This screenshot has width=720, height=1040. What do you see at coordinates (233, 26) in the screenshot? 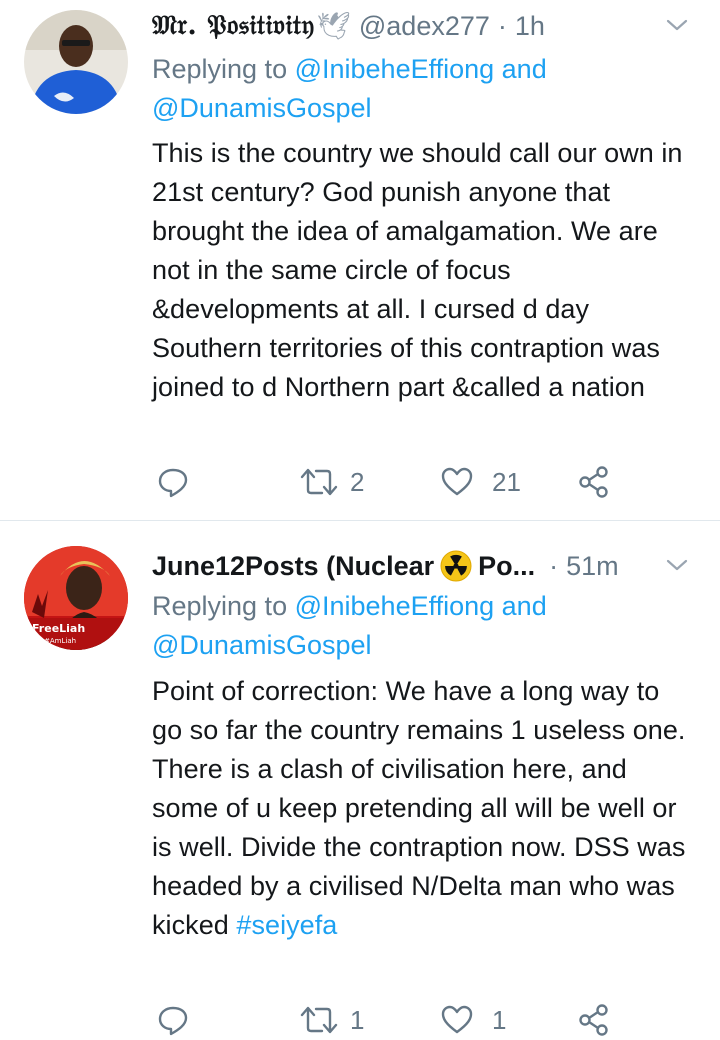
I see `display-name: 𝔐𝔯. 𝔓𝔬𝔰𝔦𝔱𝔦𝔳𝔦𝔱𝔶` at bounding box center [233, 26].